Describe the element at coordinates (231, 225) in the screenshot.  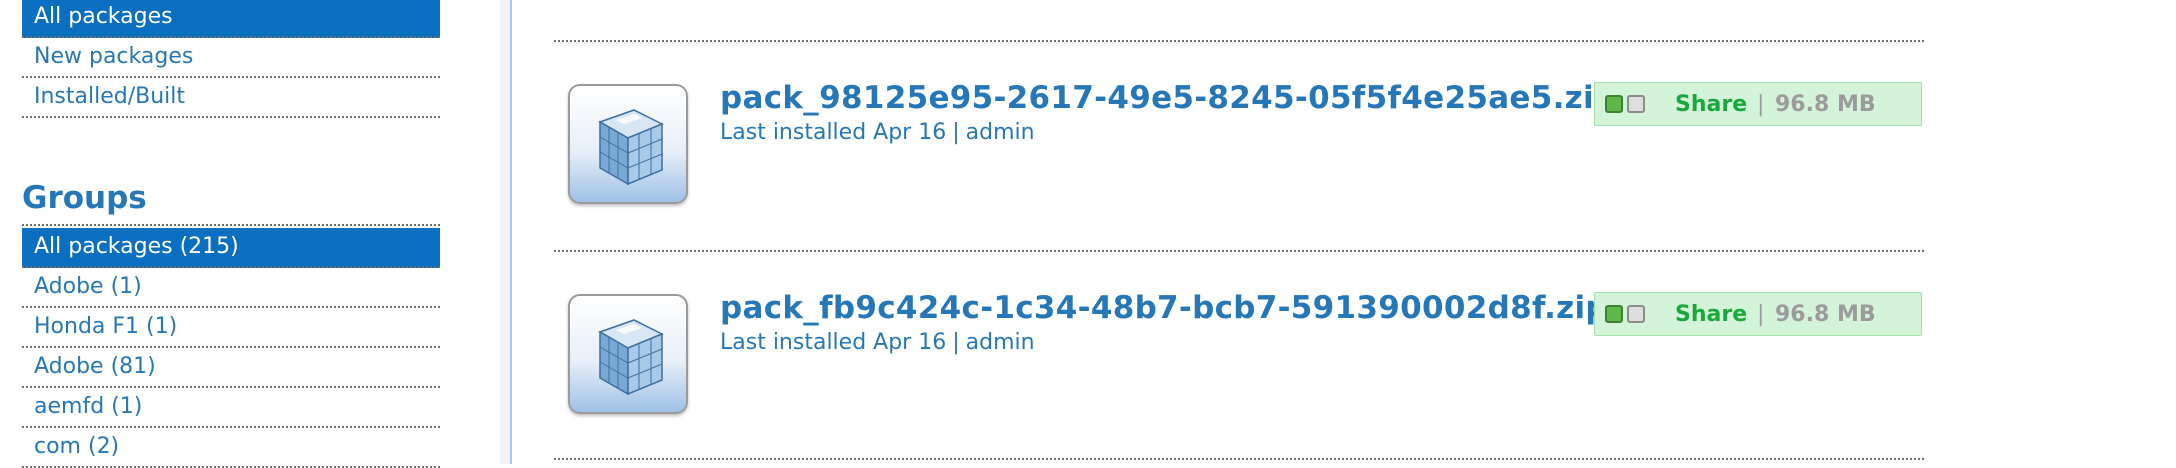
I see `groups-divider` at that location.